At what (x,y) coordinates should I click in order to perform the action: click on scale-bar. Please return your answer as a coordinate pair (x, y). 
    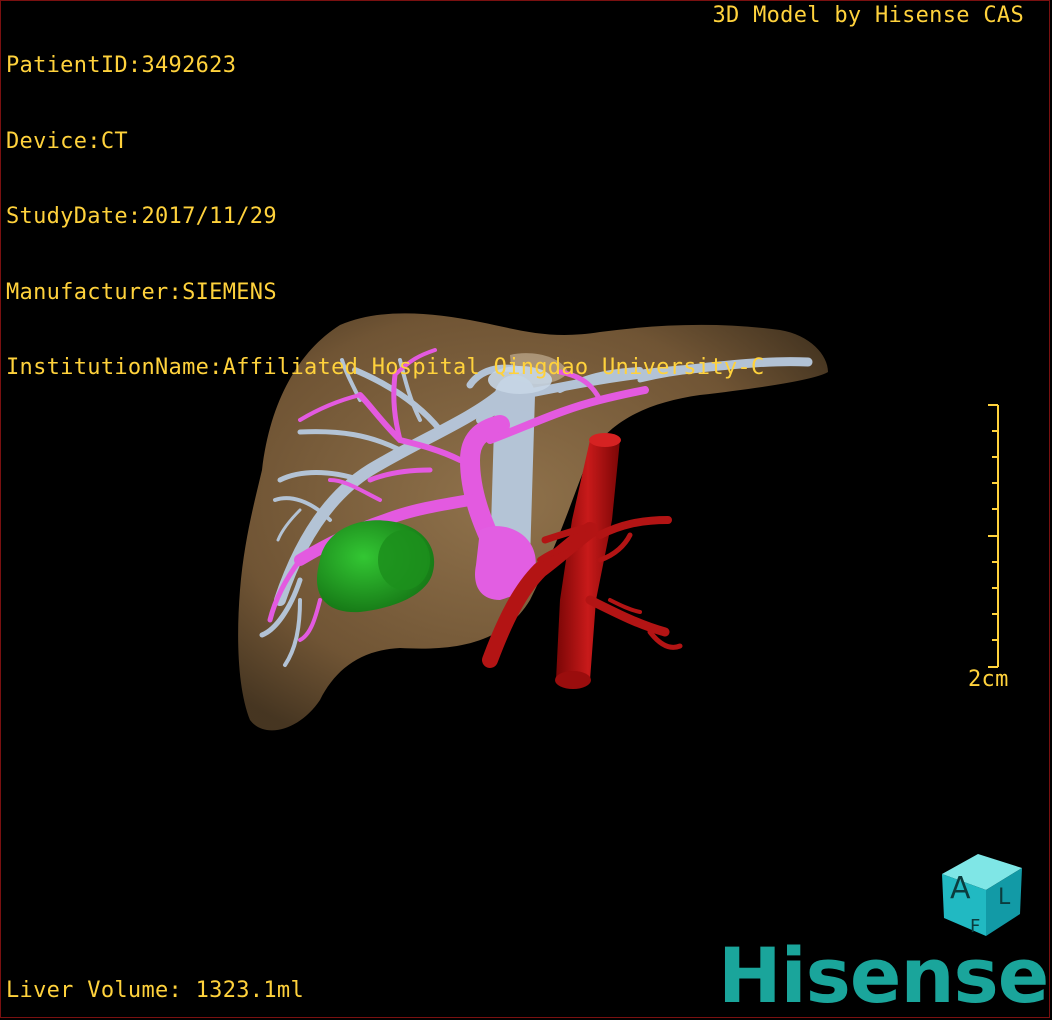
    Looking at the image, I should click on (993, 536).